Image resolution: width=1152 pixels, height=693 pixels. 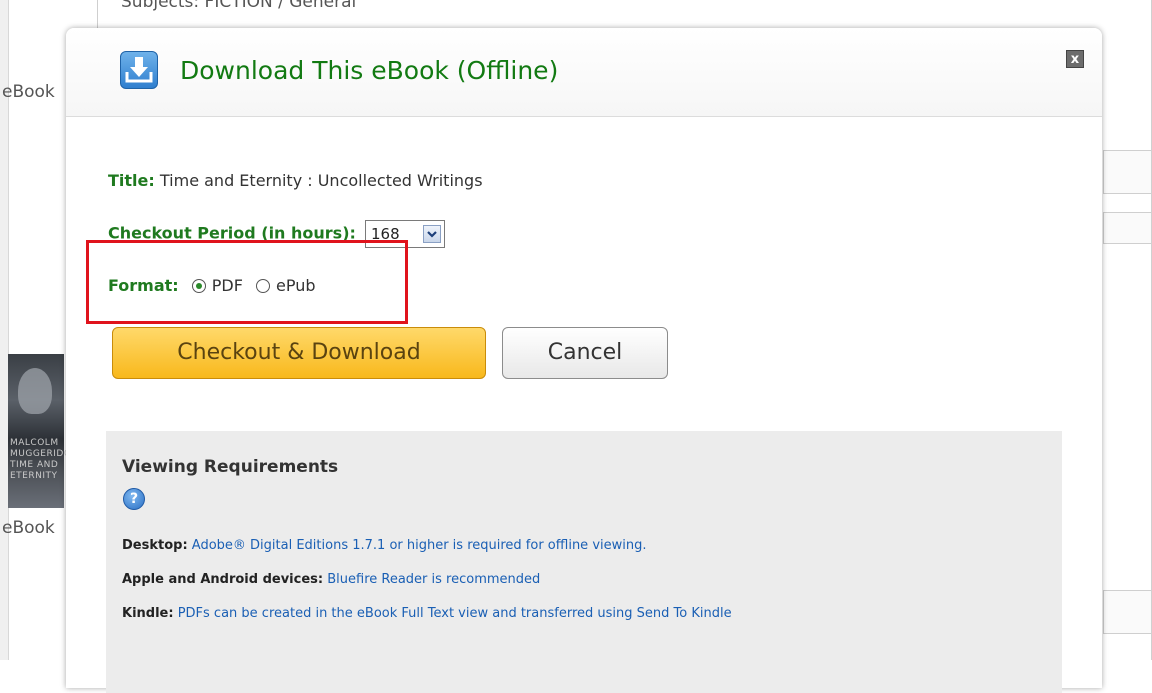 I want to click on download-icon, so click(x=139, y=70).